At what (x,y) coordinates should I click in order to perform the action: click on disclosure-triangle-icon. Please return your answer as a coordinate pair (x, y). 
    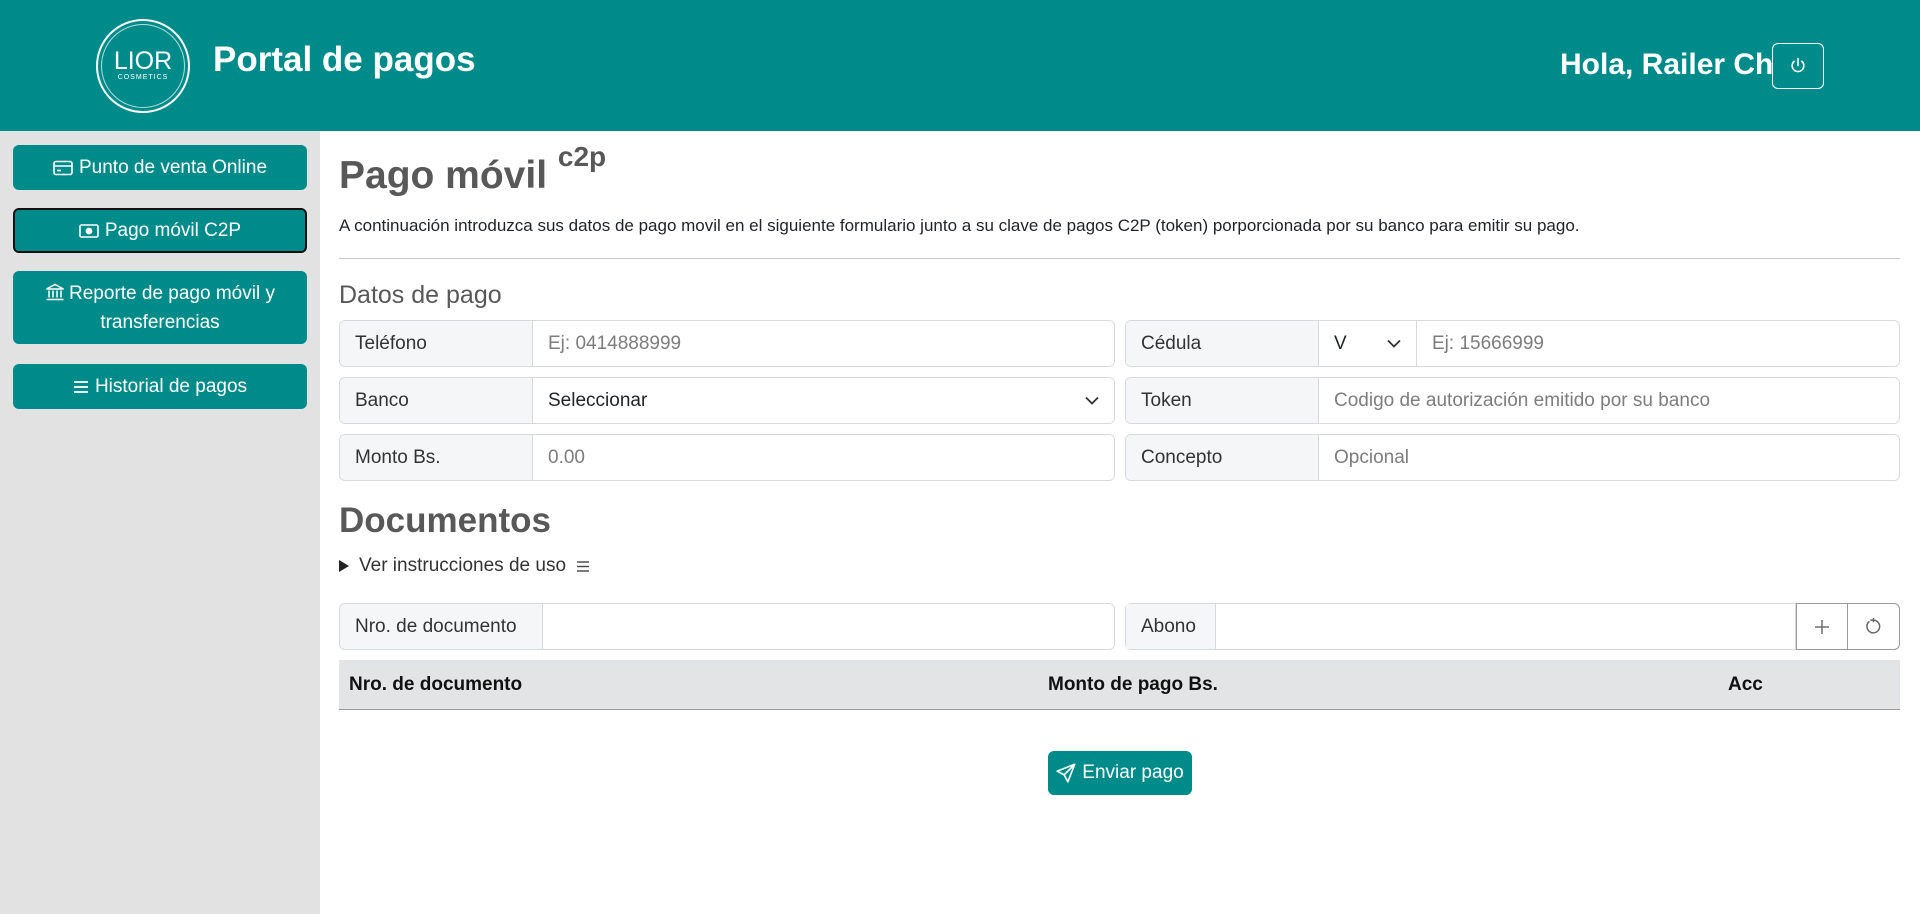
    Looking at the image, I should click on (344, 566).